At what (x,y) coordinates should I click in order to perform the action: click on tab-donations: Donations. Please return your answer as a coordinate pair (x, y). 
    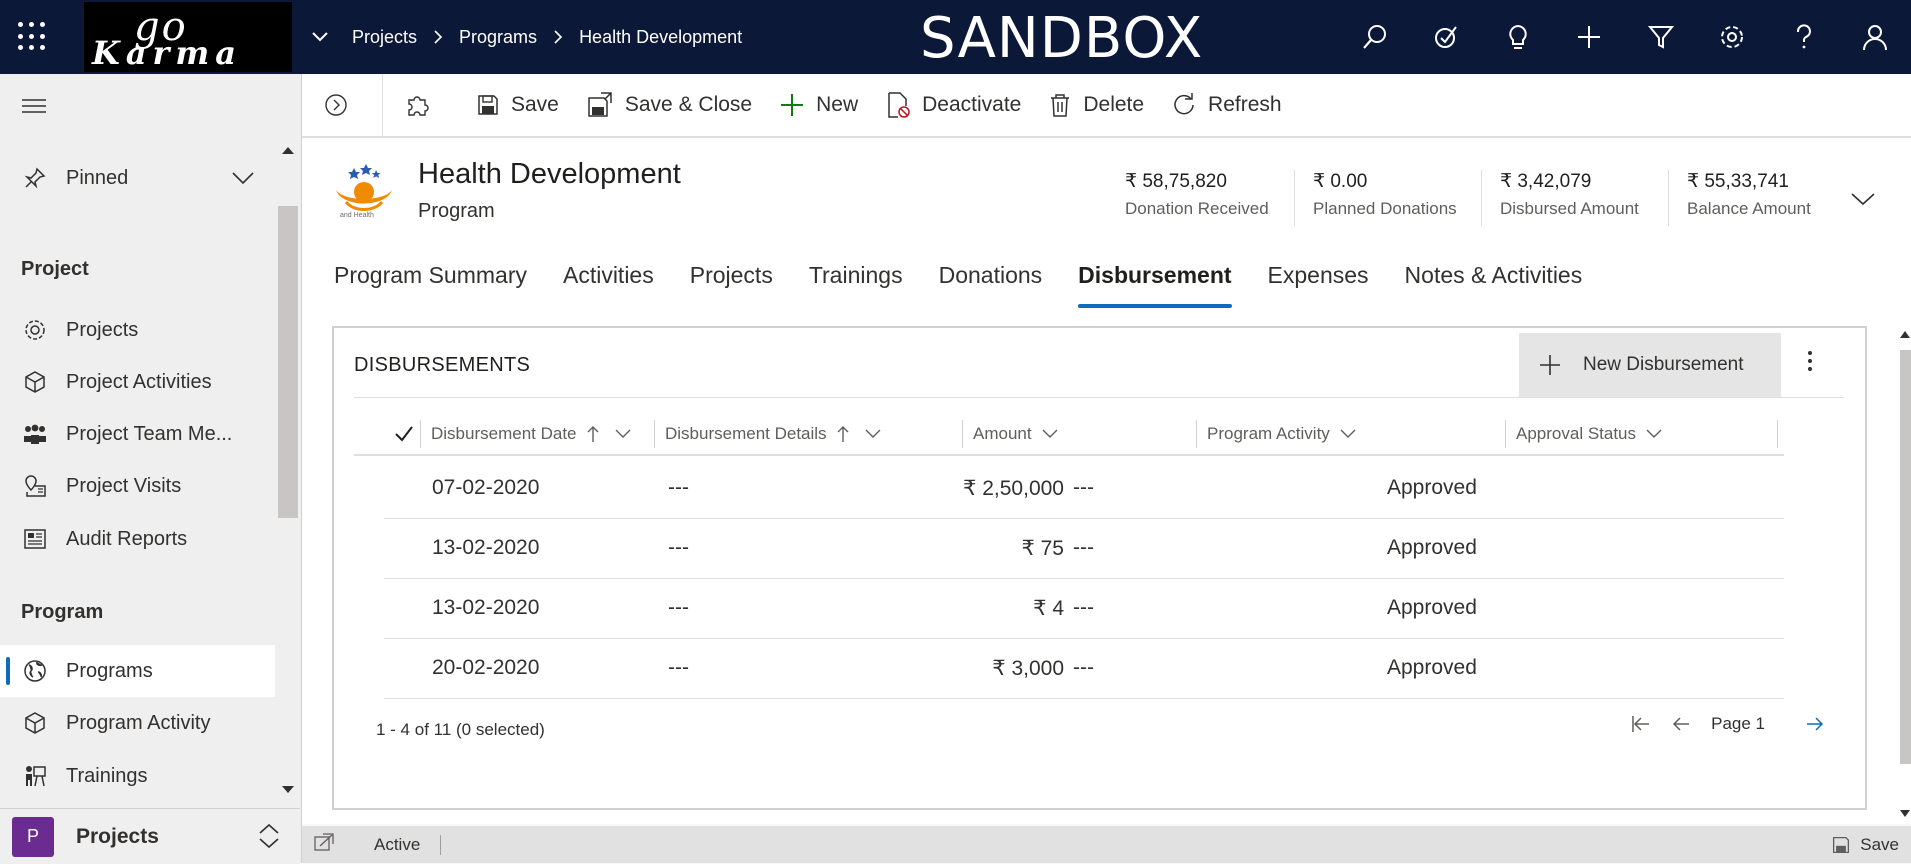
    Looking at the image, I should click on (991, 287).